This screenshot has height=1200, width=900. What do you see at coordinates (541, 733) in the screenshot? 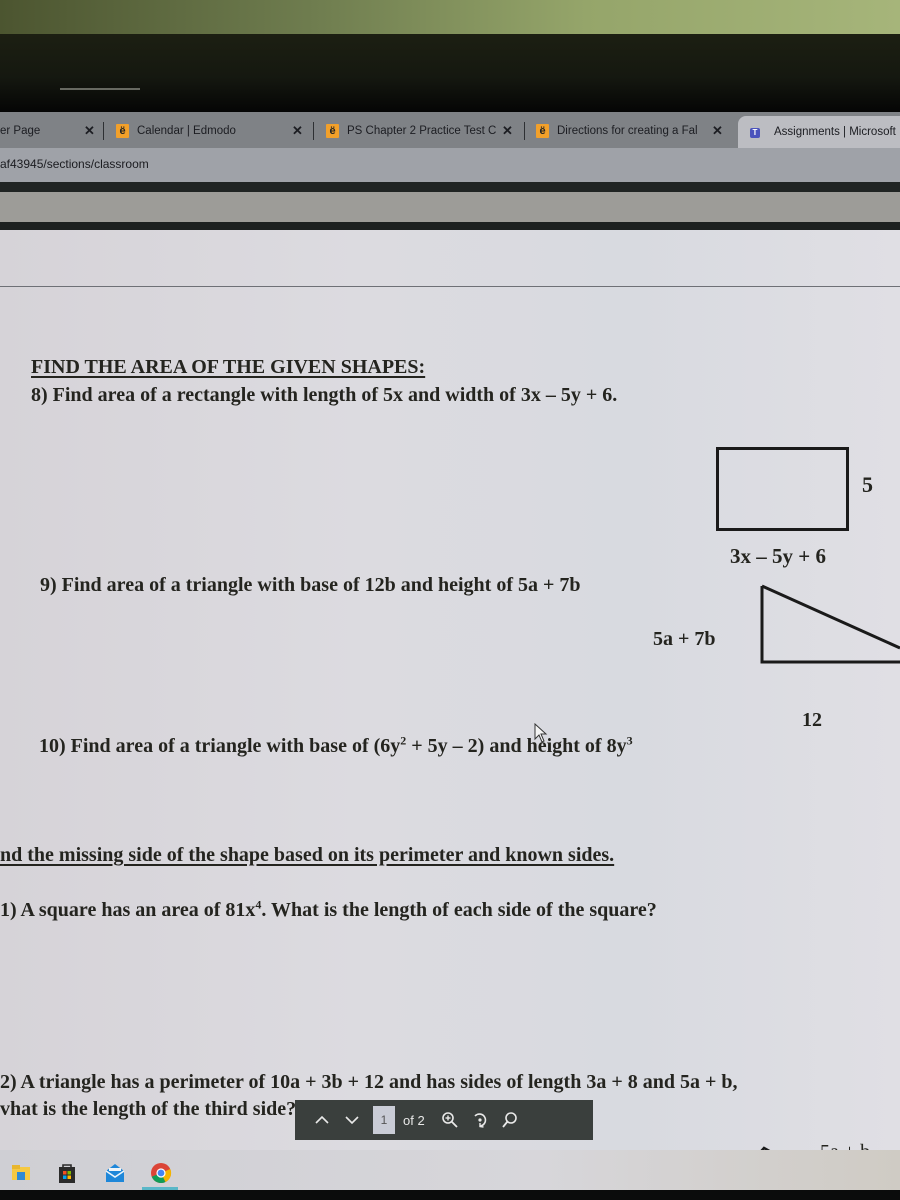
I see `mouse-cursor-icon` at bounding box center [541, 733].